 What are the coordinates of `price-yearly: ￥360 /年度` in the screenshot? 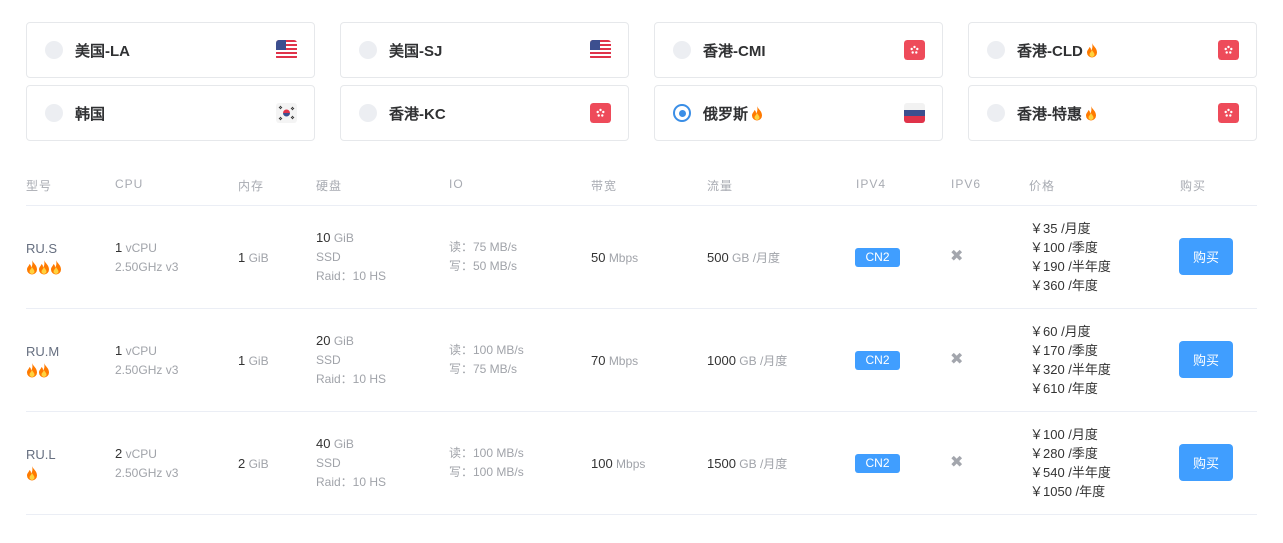 It's located at (1064, 285).